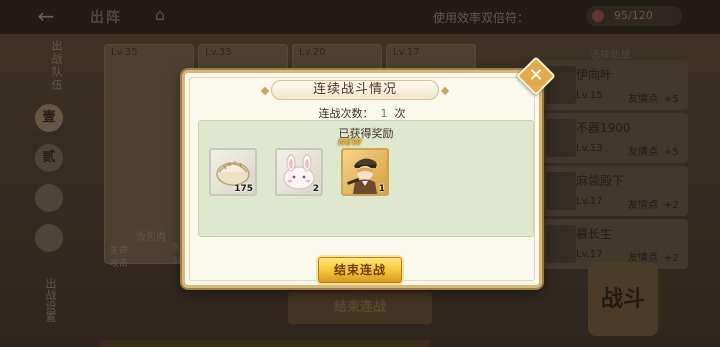 Image resolution: width=720 pixels, height=347 pixels. What do you see at coordinates (315, 189) in the screenshot?
I see `reward-quantity: 2` at bounding box center [315, 189].